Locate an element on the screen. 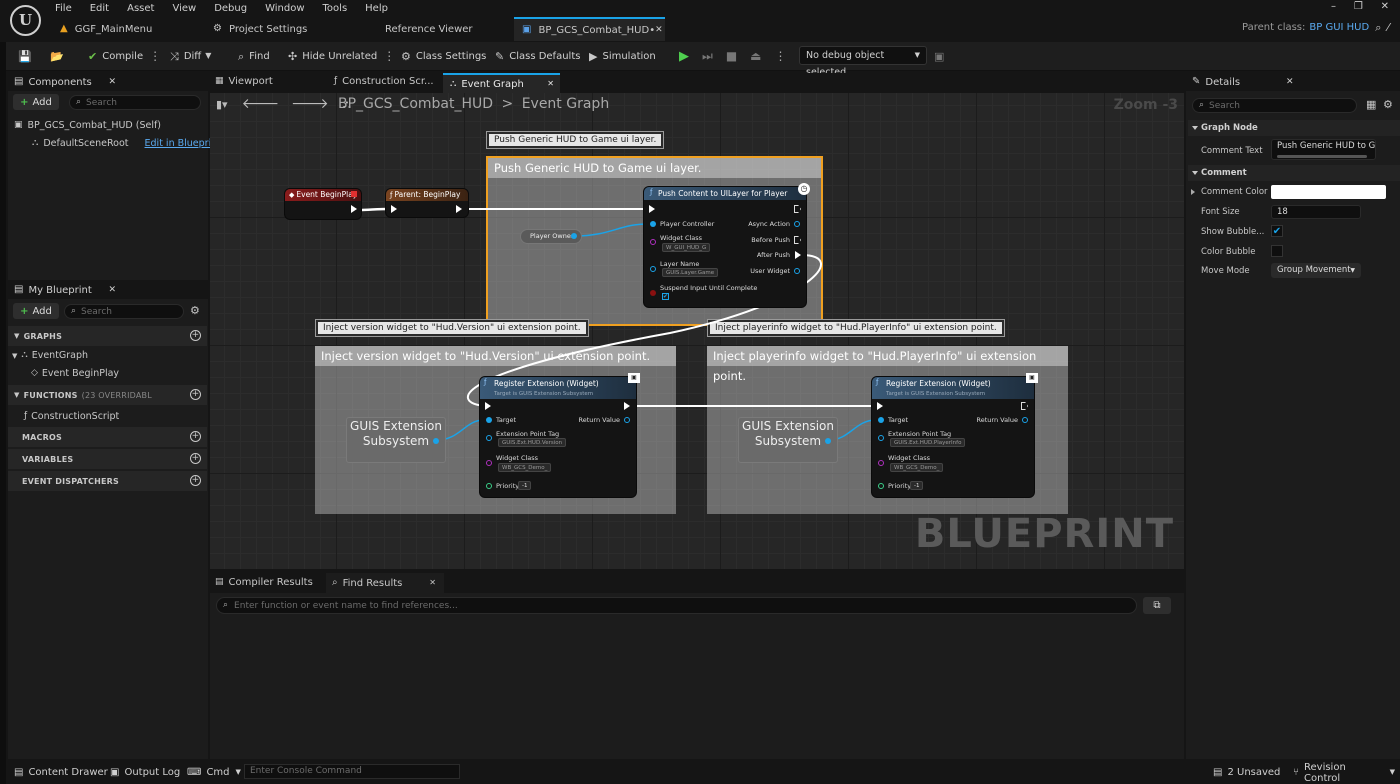 The width and height of the screenshot is (1400, 784). add-component-button: + Add is located at coordinates (36, 102).